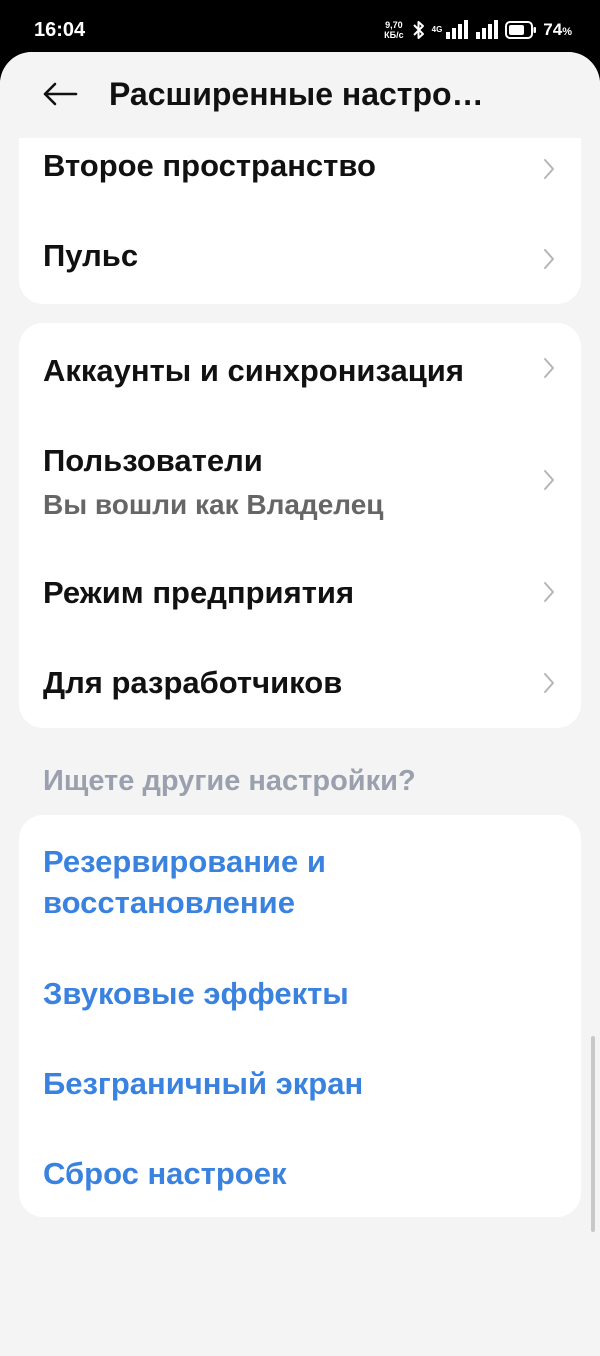 The image size is (600, 1356). Describe the element at coordinates (419, 30) in the screenshot. I see `bluetooth-icon` at that location.